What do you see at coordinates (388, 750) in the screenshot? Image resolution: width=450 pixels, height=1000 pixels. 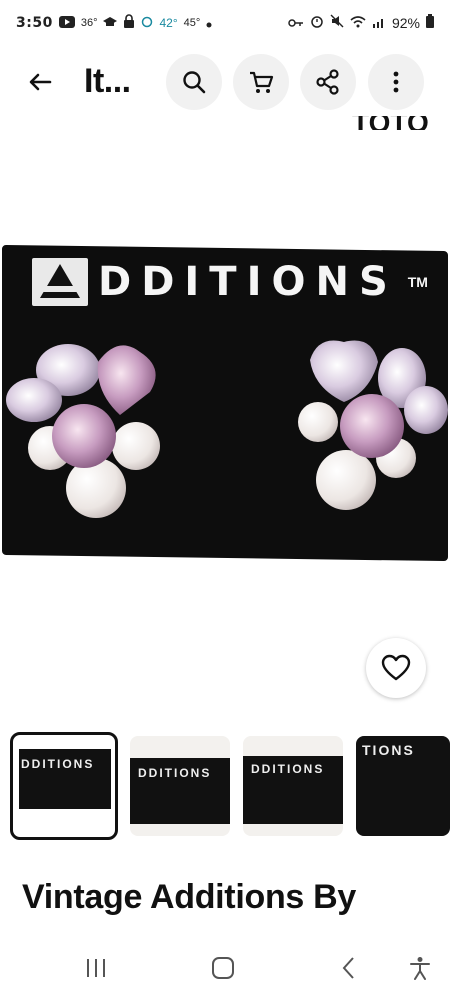 I see `thumbnail-label: TIONS` at bounding box center [388, 750].